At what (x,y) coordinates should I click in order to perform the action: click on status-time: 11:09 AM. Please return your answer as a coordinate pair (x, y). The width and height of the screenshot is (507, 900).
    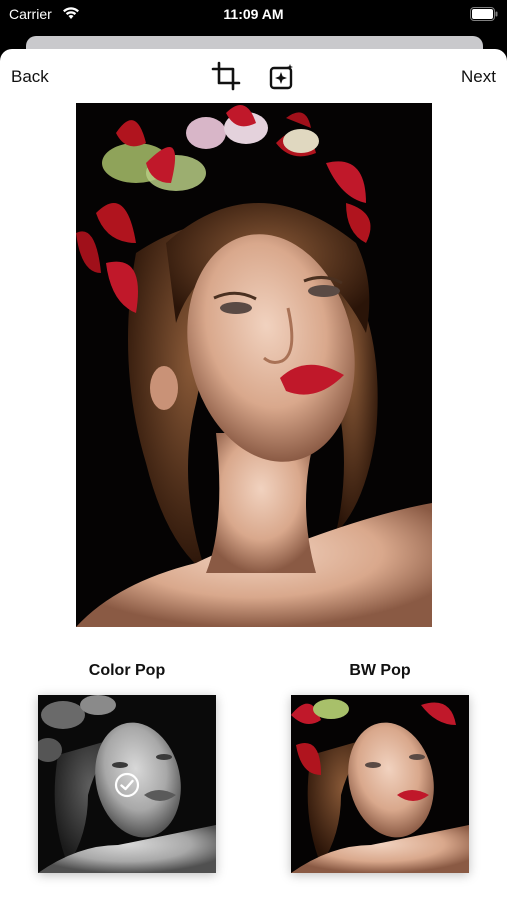
    Looking at the image, I should click on (253, 14).